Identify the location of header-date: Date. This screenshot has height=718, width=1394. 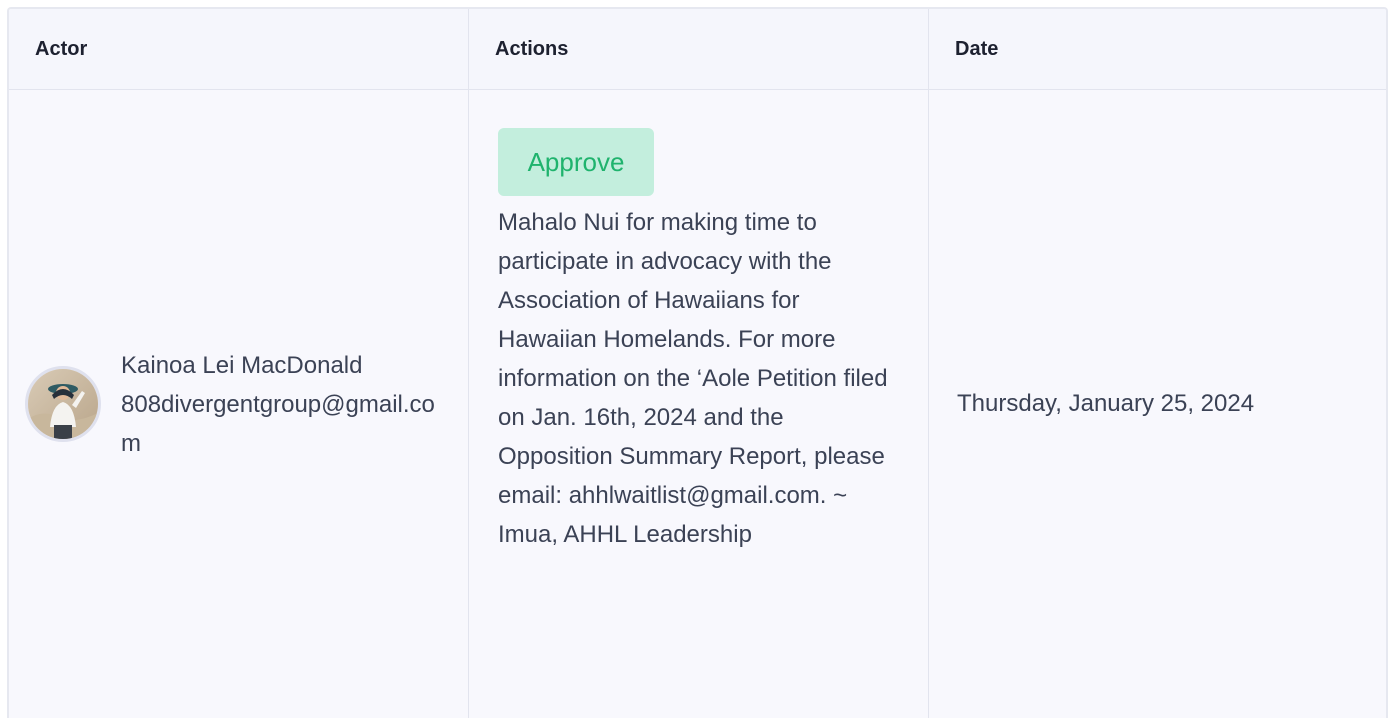
(977, 48).